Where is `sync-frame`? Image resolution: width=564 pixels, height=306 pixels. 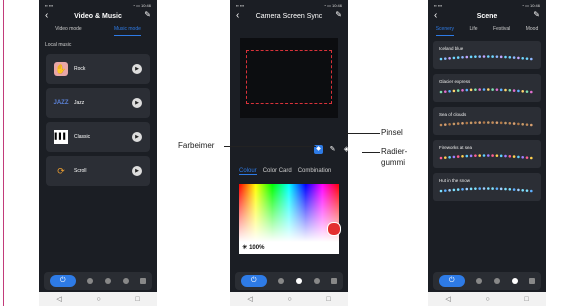
sync-frame is located at coordinates (289, 77).